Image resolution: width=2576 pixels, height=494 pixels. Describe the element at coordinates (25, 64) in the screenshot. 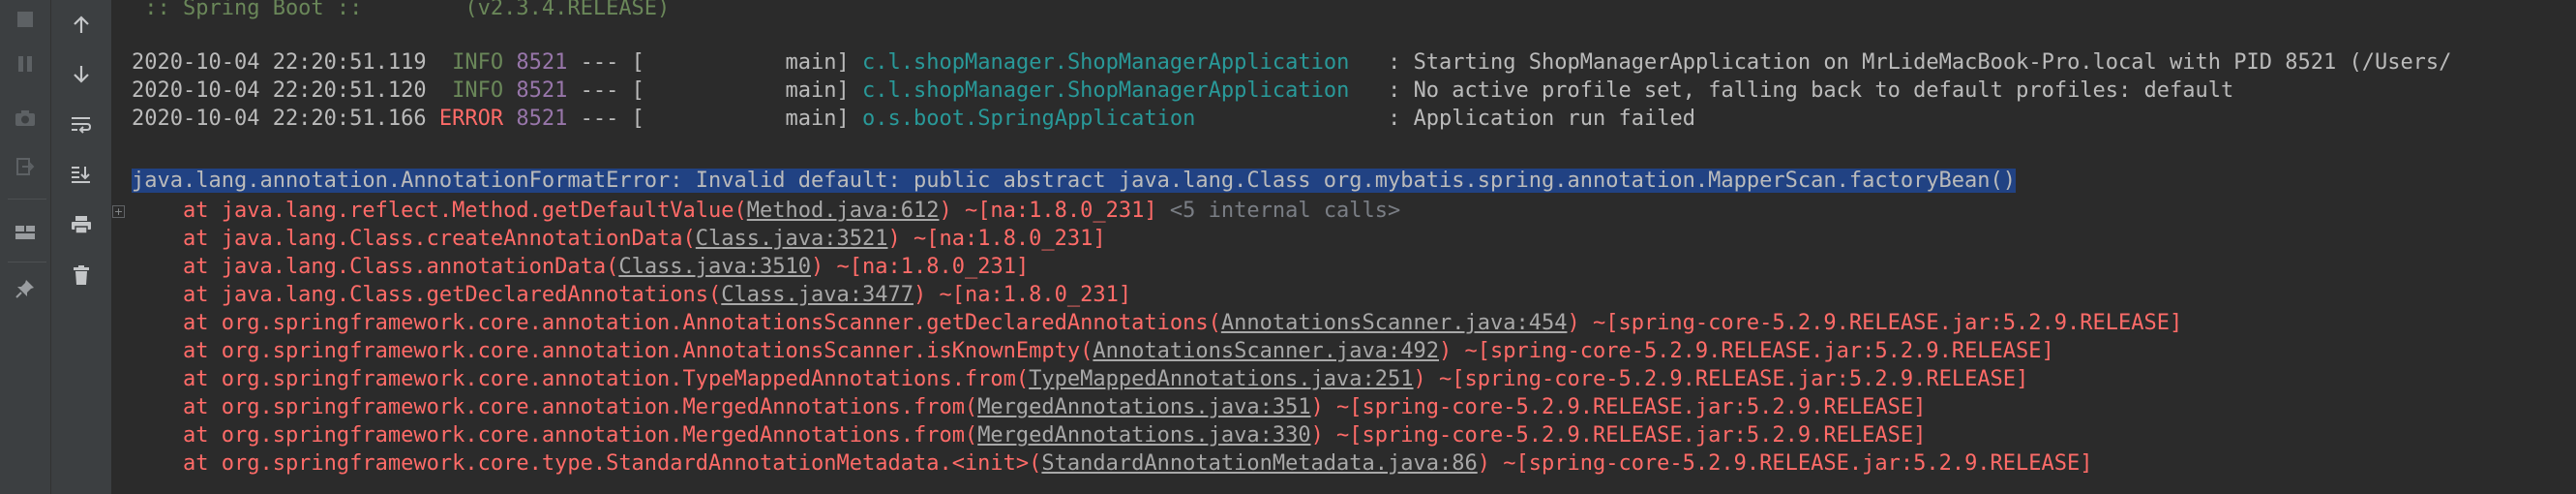

I see `pause-icon` at that location.